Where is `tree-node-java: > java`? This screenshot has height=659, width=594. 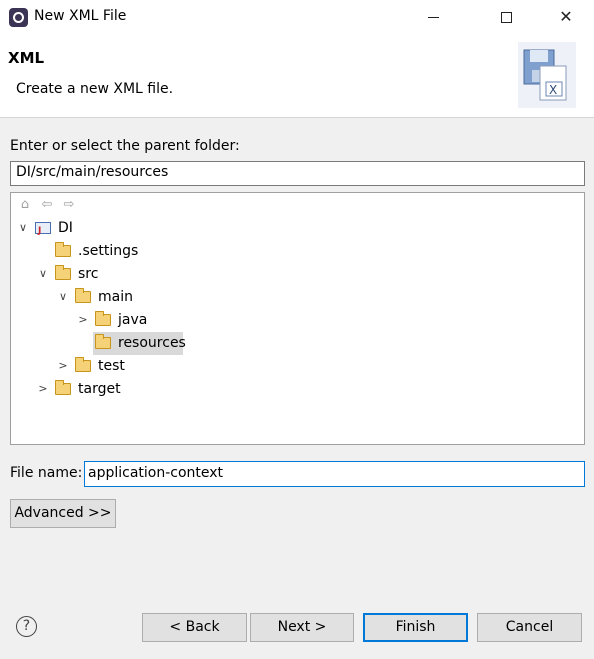 tree-node-java: > java is located at coordinates (177, 320).